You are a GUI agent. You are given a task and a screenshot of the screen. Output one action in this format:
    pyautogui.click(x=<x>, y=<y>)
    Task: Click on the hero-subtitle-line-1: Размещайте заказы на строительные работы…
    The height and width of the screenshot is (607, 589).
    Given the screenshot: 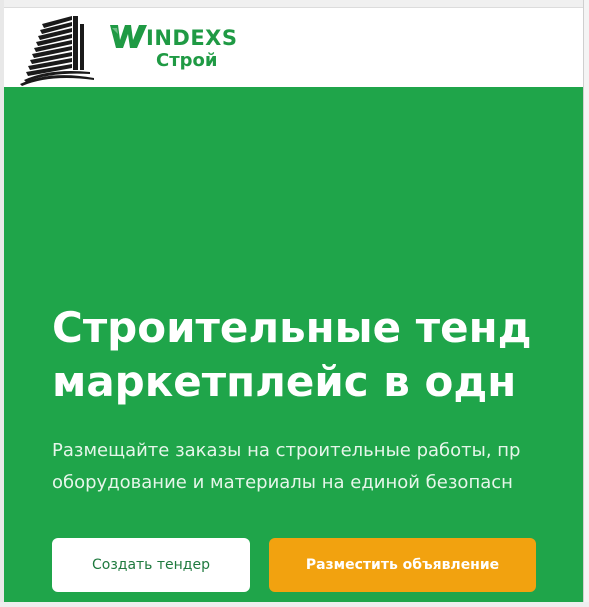 What is the action you would take?
    pyautogui.click(x=286, y=450)
    